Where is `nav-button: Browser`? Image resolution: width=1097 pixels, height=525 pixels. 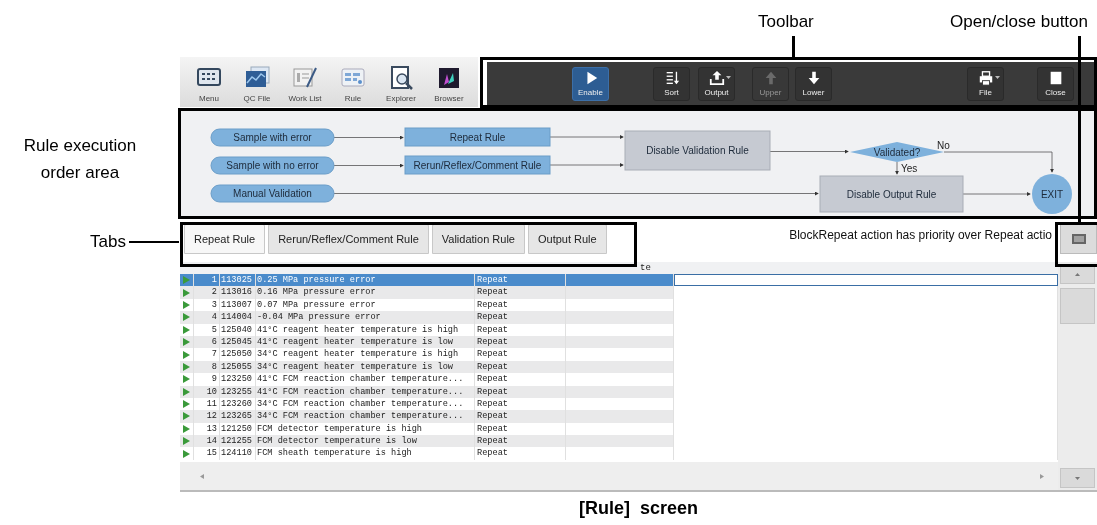 nav-button: Browser is located at coordinates (449, 84).